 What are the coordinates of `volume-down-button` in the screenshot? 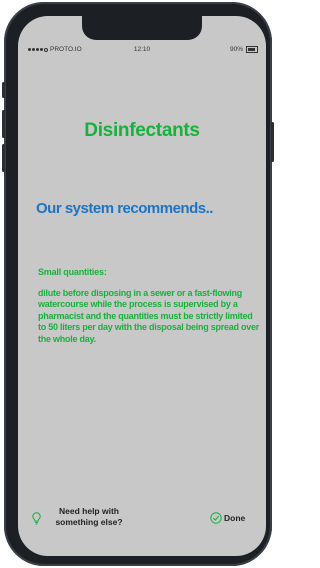 It's located at (3, 158).